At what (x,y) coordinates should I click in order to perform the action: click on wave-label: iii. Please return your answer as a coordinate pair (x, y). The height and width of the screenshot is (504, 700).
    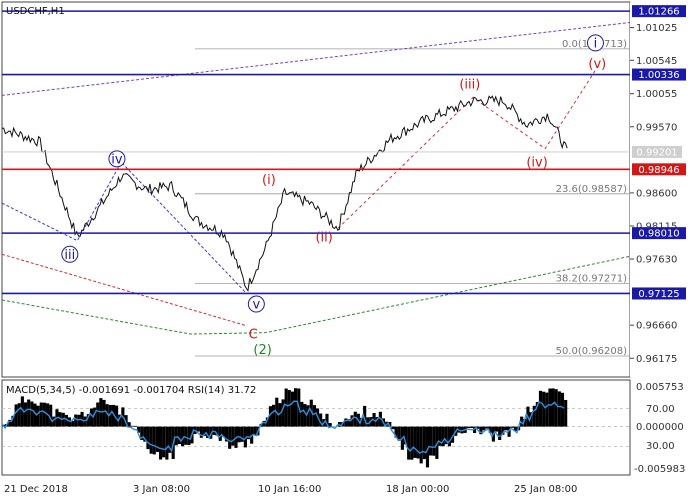
    Looking at the image, I should click on (69, 255).